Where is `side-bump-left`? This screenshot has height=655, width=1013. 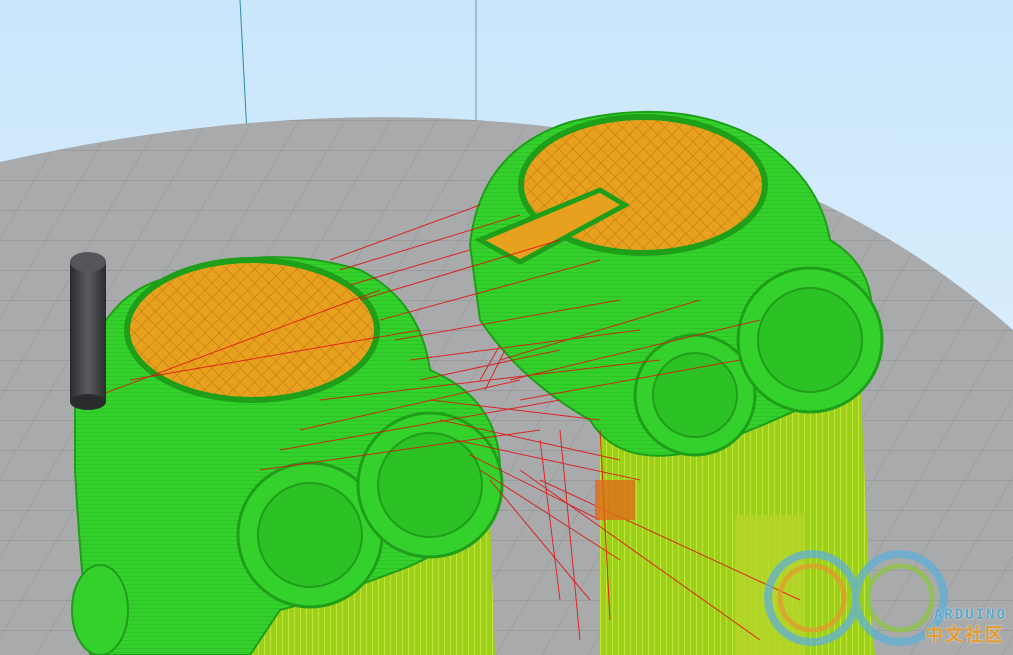 side-bump-left is located at coordinates (100, 609).